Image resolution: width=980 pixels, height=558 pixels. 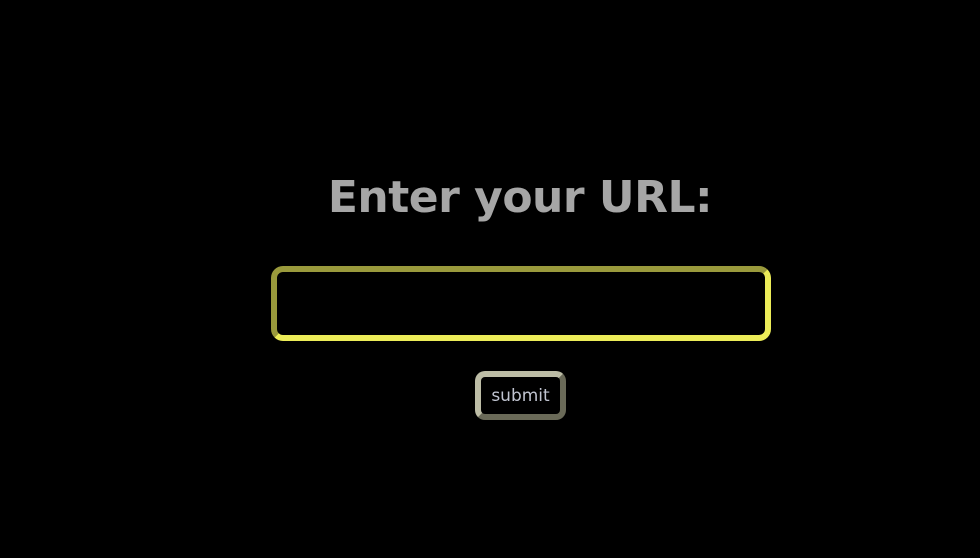 What do you see at coordinates (520, 395) in the screenshot?
I see `submit-button: submit` at bounding box center [520, 395].